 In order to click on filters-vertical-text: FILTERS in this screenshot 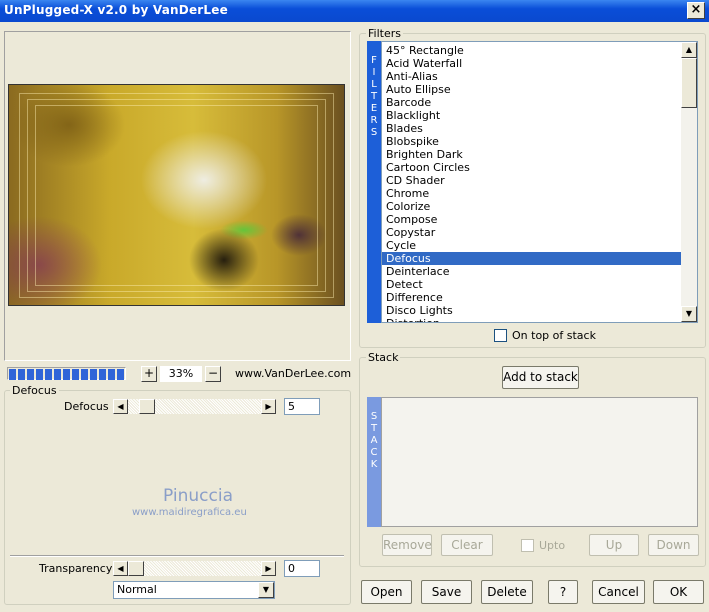, I will do `click(374, 97)`.